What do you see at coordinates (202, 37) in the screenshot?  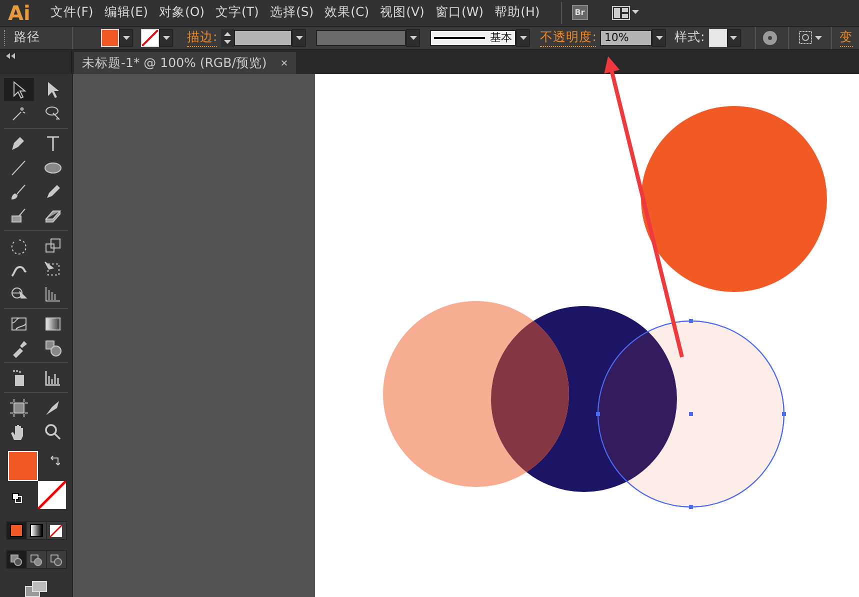 I see `stroke-label: 描边:` at bounding box center [202, 37].